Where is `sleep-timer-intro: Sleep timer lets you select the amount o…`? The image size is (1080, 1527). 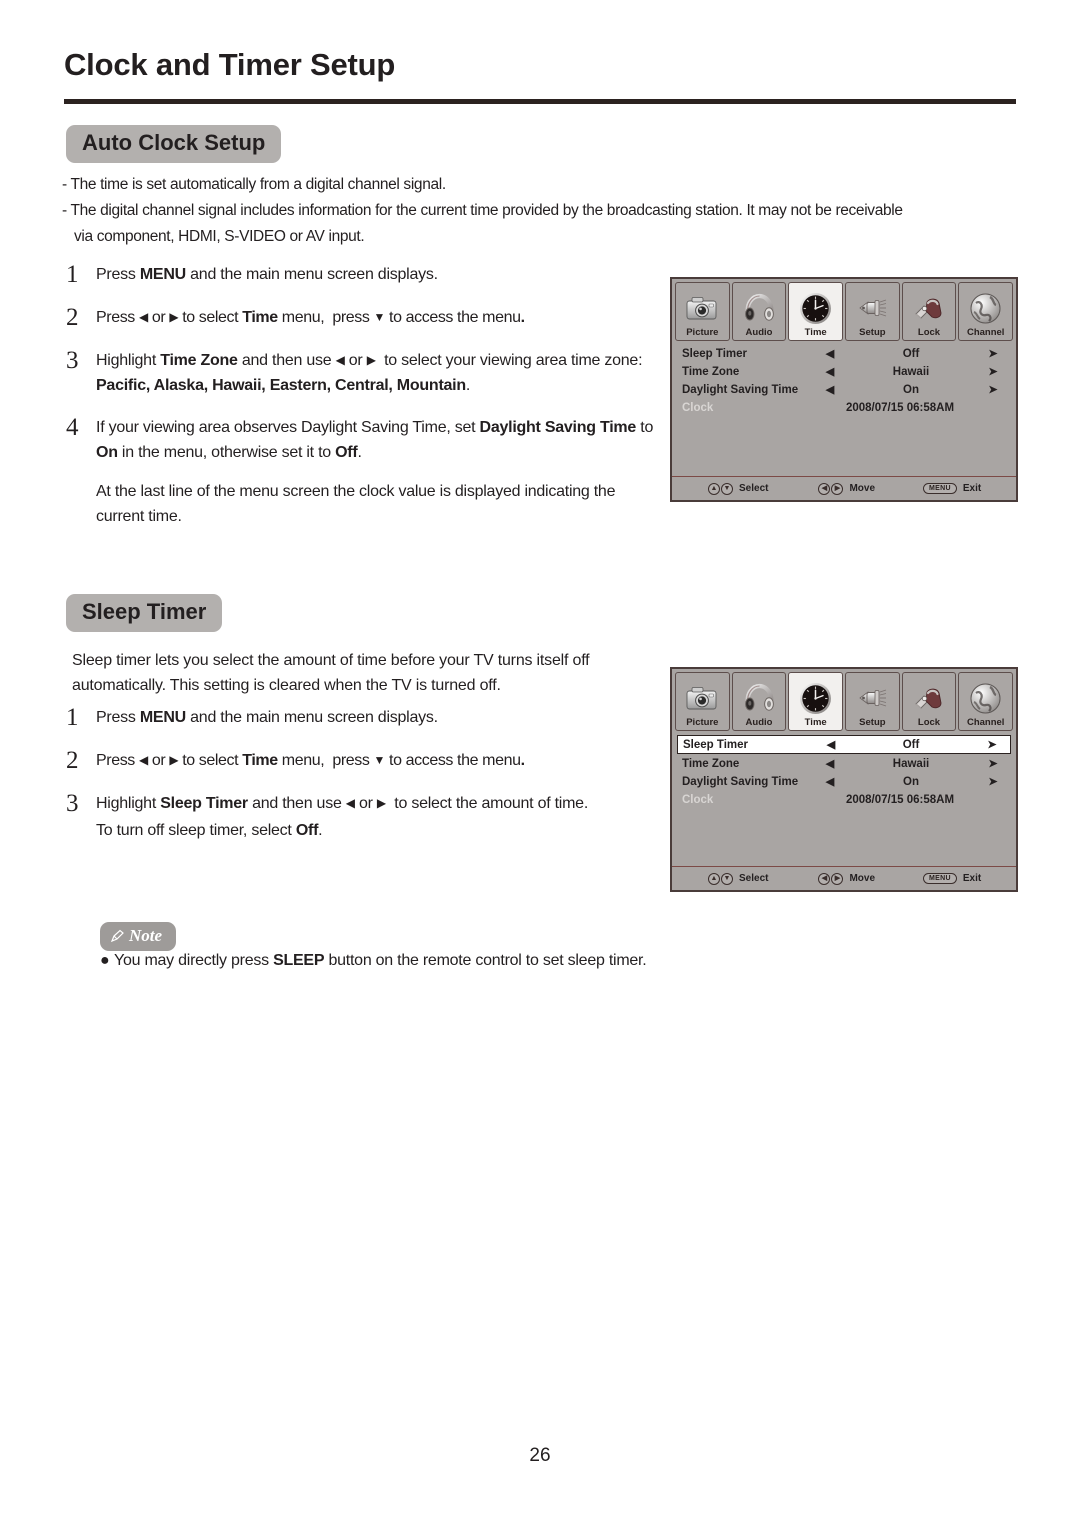 sleep-timer-intro: Sleep timer lets you select the amount o… is located at coordinates (331, 673).